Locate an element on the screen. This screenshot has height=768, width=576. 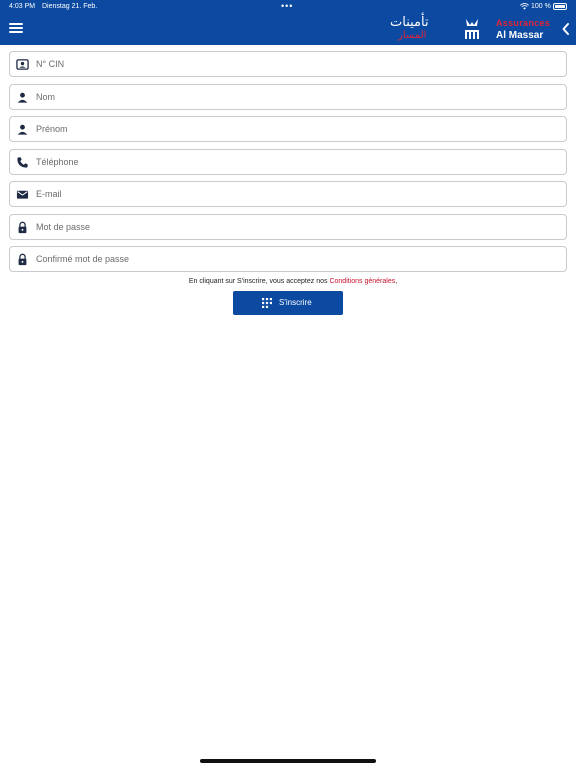
id-card-icon is located at coordinates (22, 64).